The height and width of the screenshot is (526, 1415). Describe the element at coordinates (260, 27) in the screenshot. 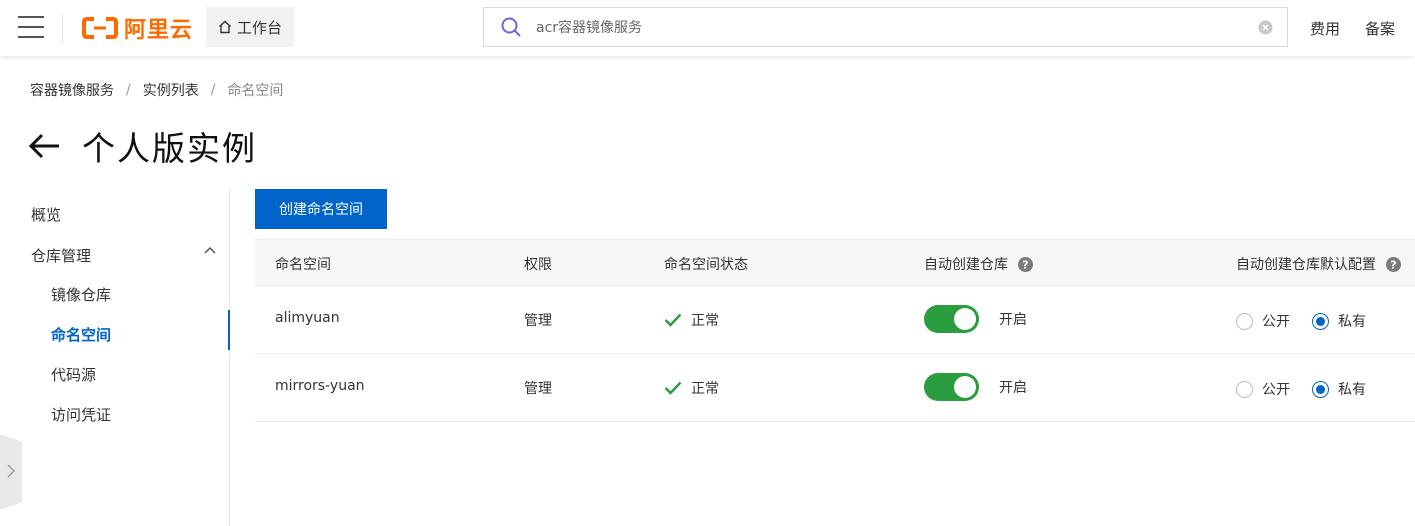

I see `workbench-label: 工作台` at that location.